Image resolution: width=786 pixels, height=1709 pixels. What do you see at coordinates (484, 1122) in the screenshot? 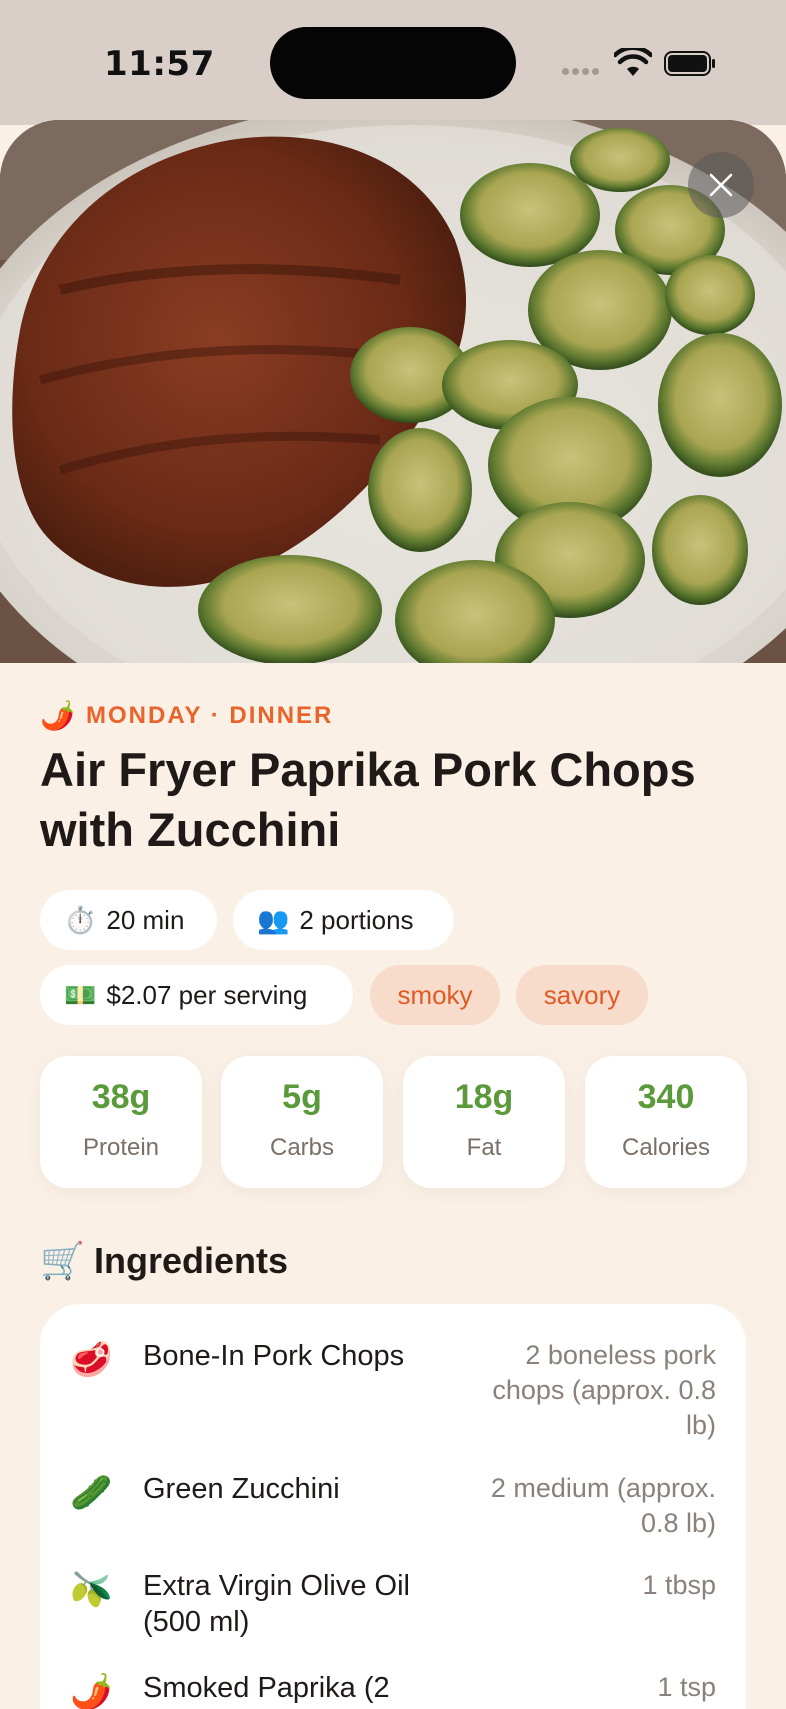
I see `macro-card-fat: 18g Fat` at bounding box center [484, 1122].